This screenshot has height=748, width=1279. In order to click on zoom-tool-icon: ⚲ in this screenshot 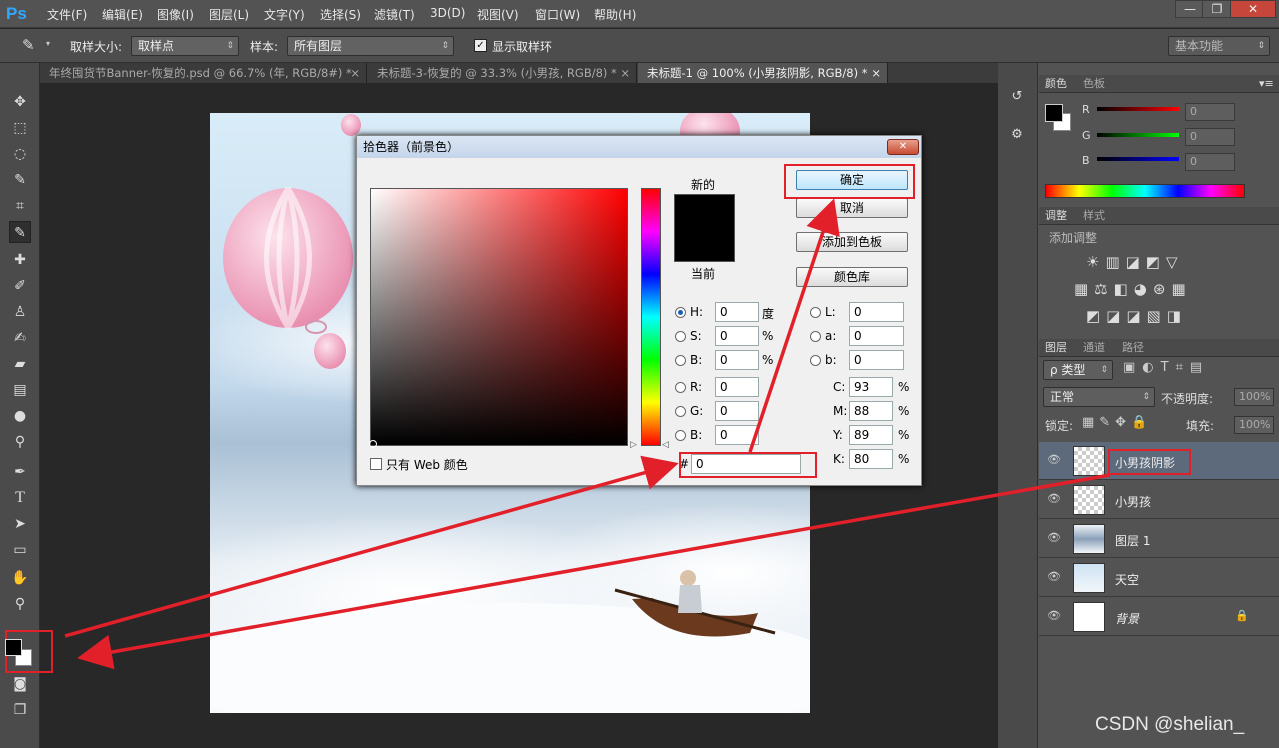, I will do `click(20, 604)`.